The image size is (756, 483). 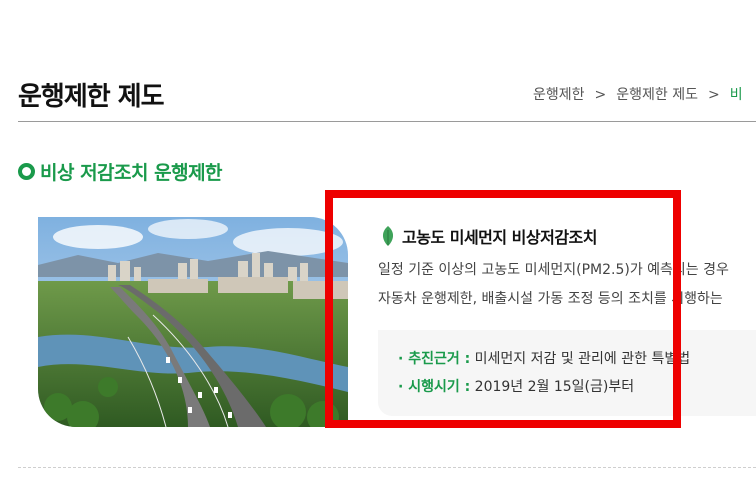 What do you see at coordinates (657, 95) in the screenshot?
I see `breadcrumb-item-2: 운행제한 제도` at bounding box center [657, 95].